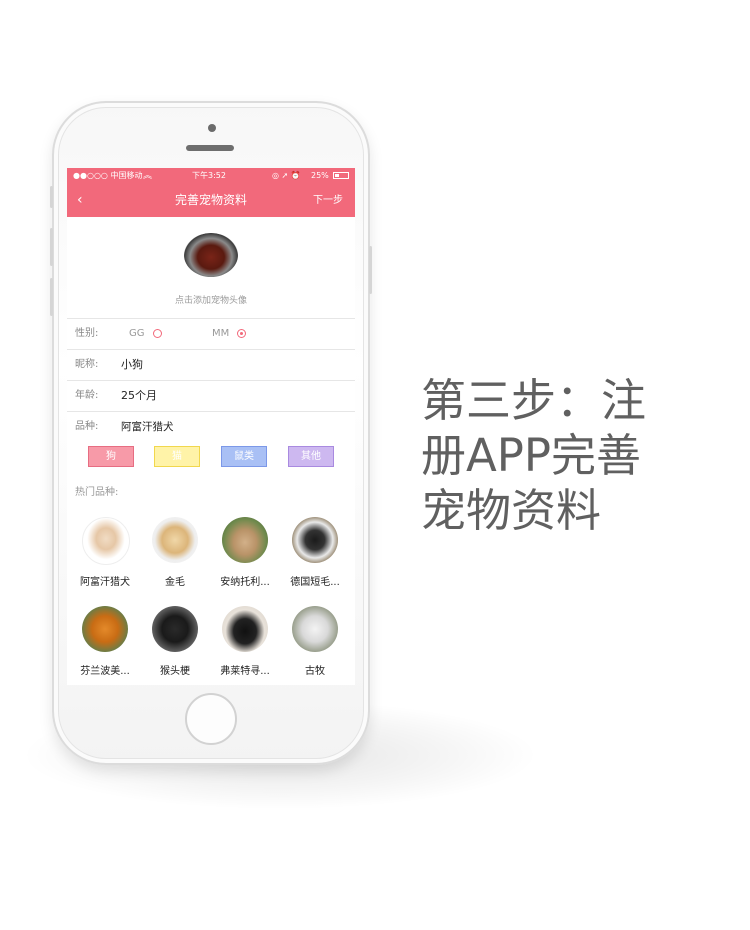  I want to click on gender-option-gg-radio, so click(157, 333).